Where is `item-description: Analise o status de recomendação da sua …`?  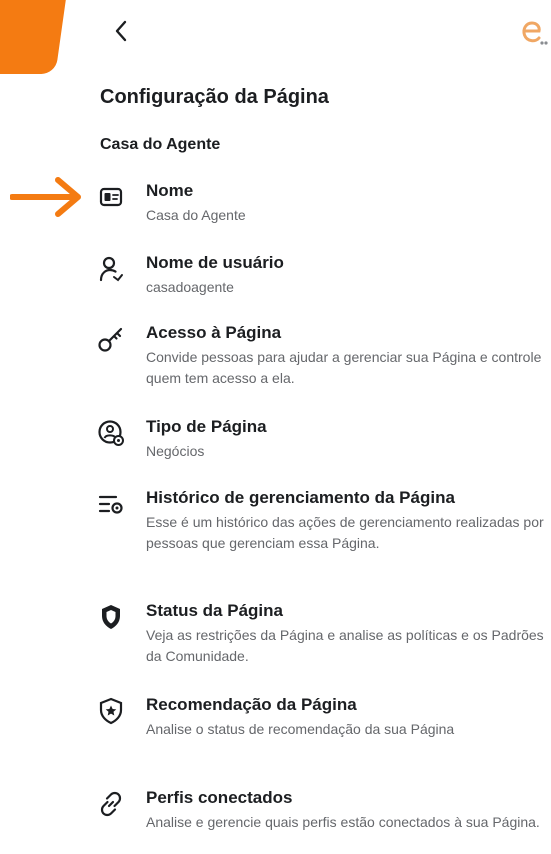
item-description: Analise o status de recomendação da sua … is located at coordinates (300, 729).